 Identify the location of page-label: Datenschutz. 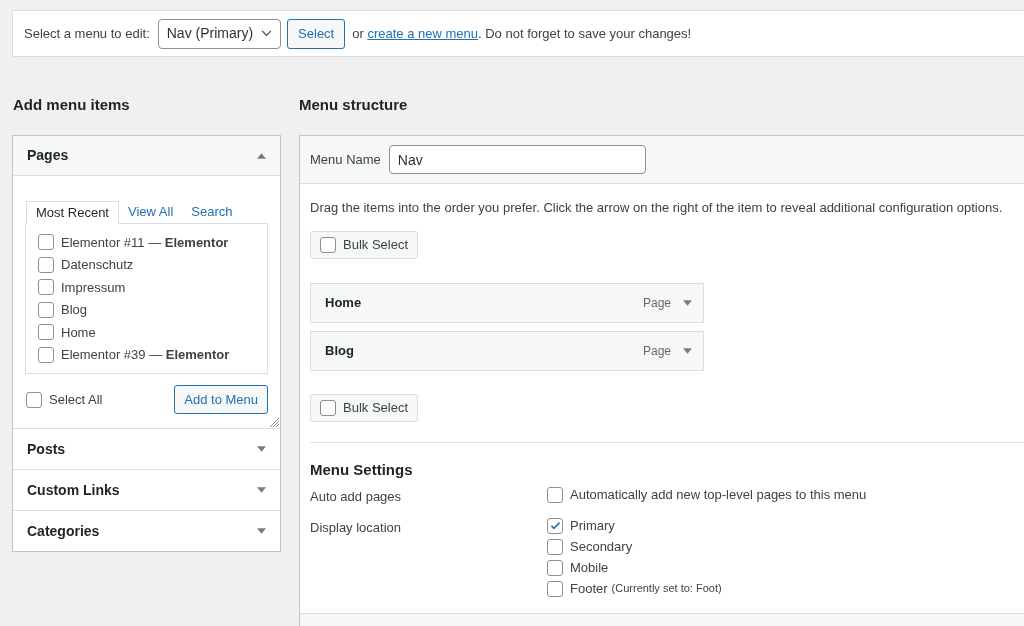
(97, 265).